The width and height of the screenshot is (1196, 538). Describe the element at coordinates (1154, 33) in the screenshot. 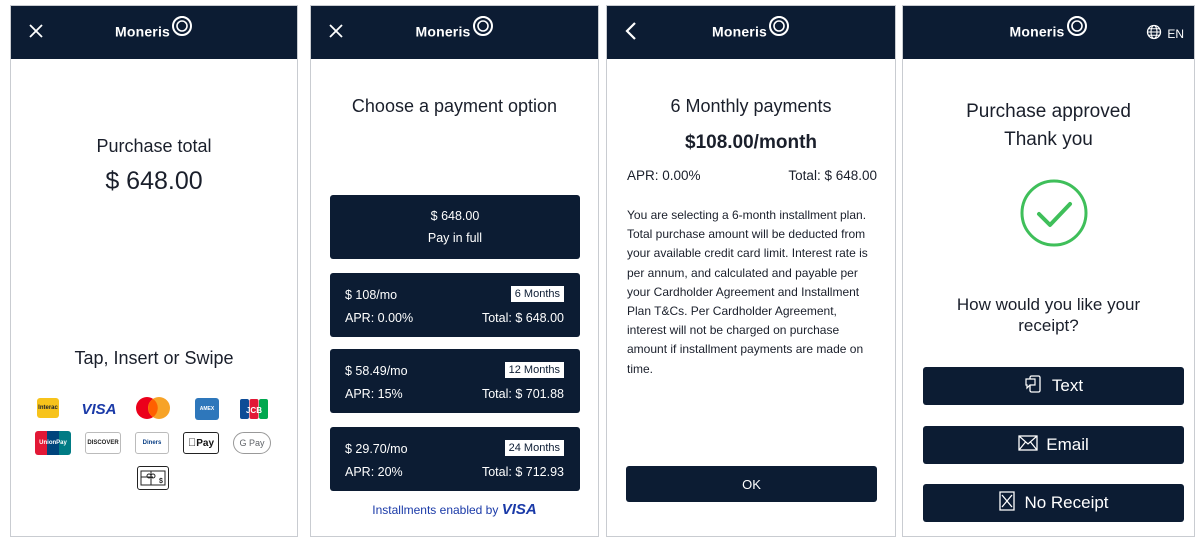

I see `globe-icon` at that location.